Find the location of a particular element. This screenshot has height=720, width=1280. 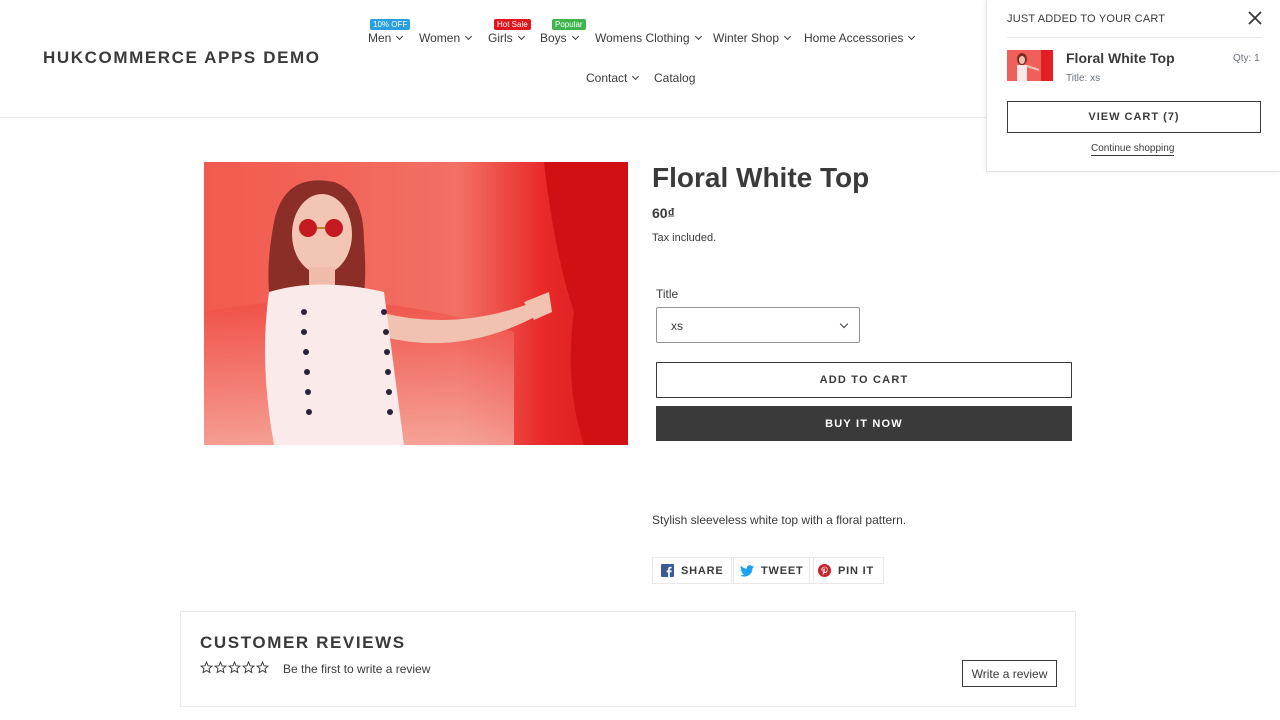

variant-select-value: xs is located at coordinates (677, 326).